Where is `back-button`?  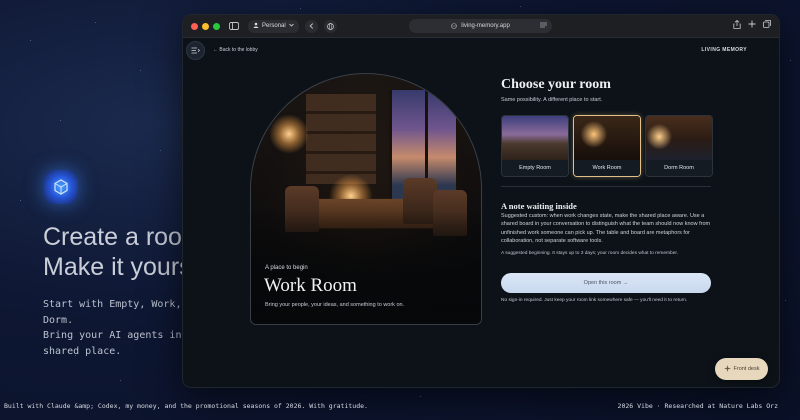
back-button is located at coordinates (311, 26).